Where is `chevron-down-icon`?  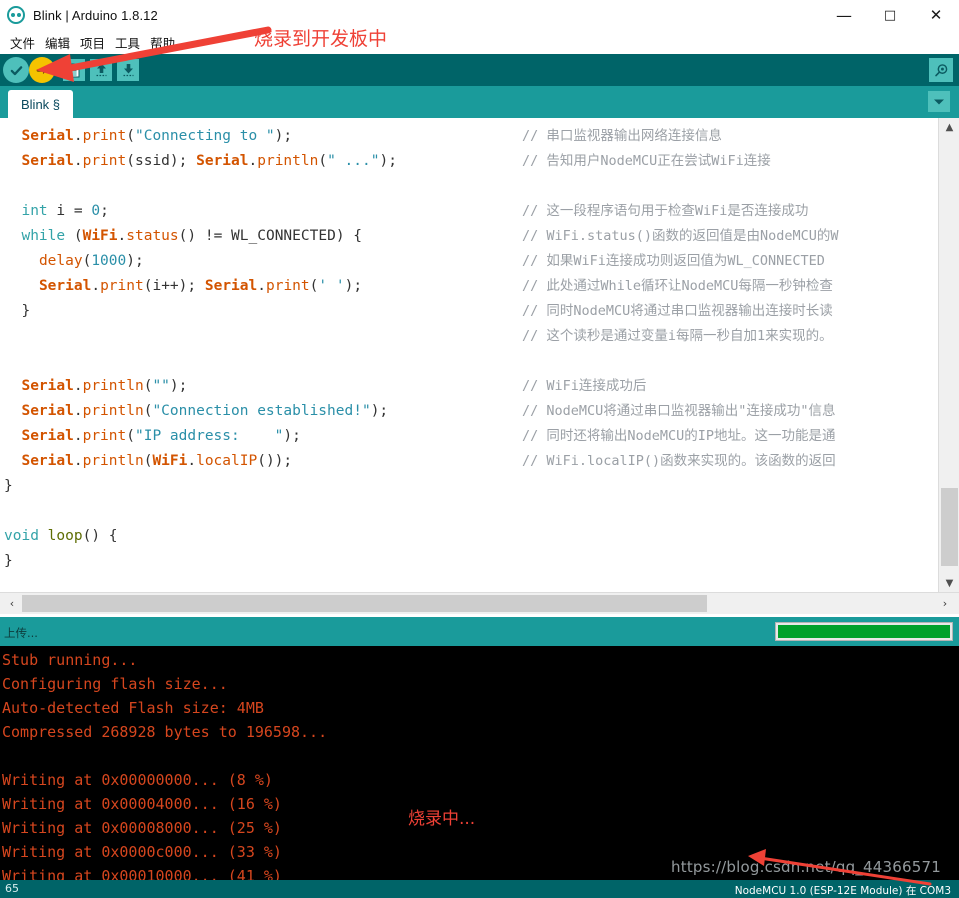
chevron-down-icon is located at coordinates (939, 101).